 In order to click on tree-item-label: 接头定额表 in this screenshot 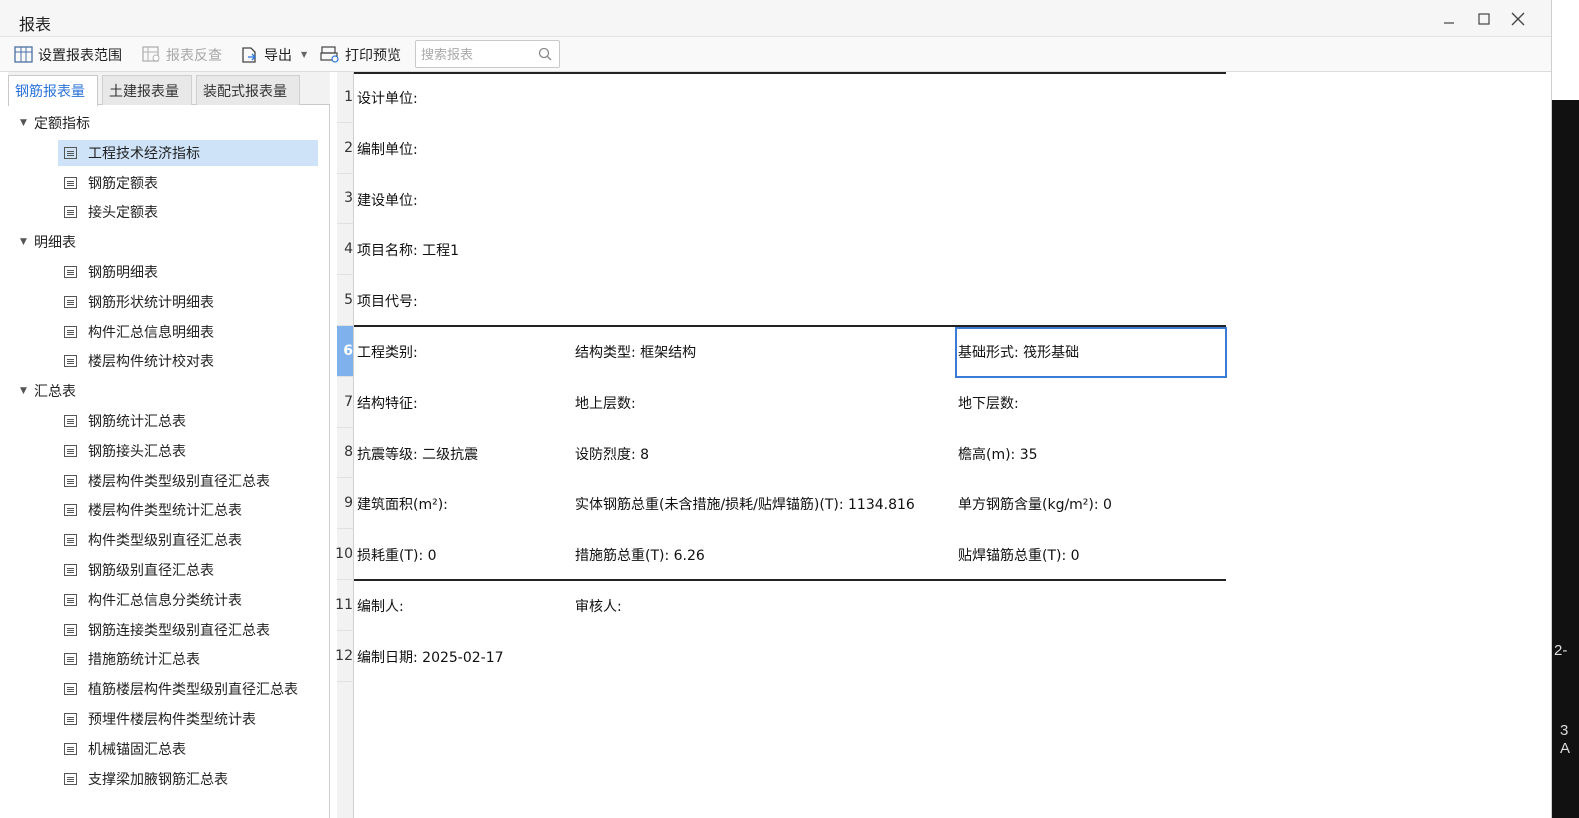, I will do `click(123, 213)`.